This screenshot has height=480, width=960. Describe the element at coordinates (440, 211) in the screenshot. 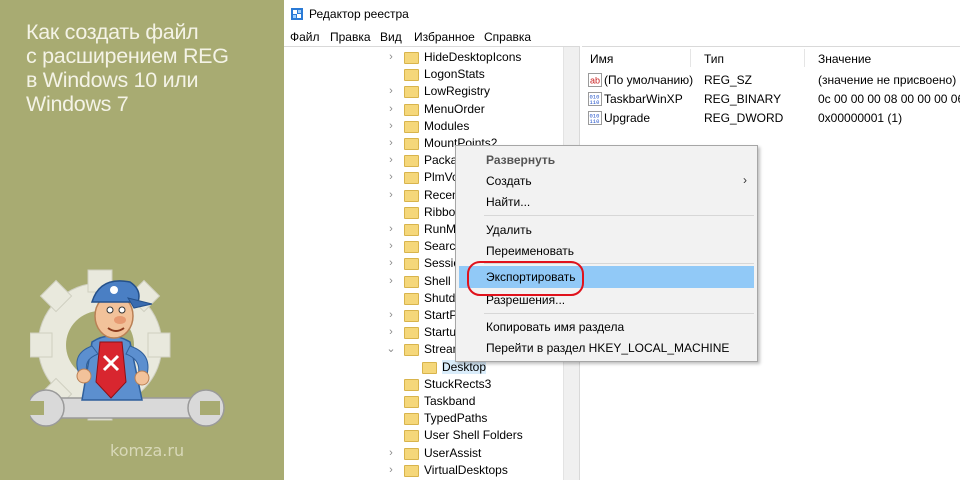

I see `tree-item-label: Ribbo` at that location.